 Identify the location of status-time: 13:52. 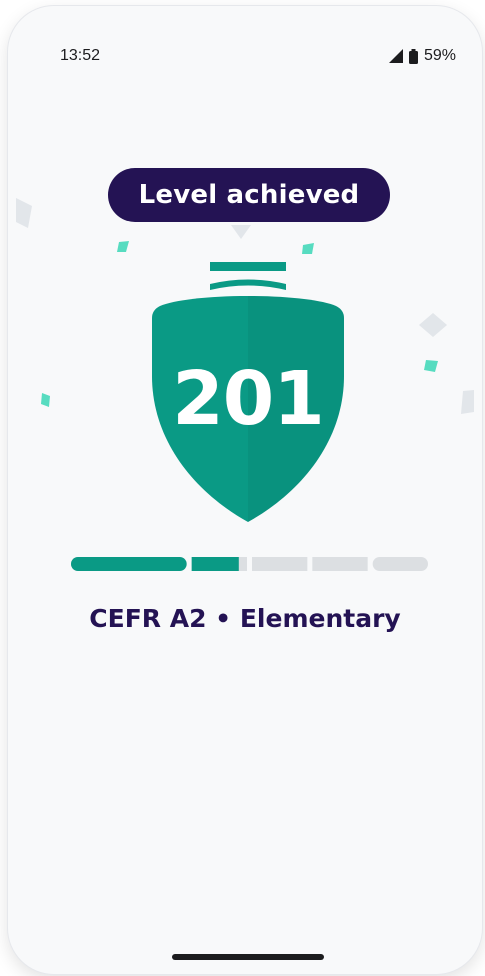
(80, 55).